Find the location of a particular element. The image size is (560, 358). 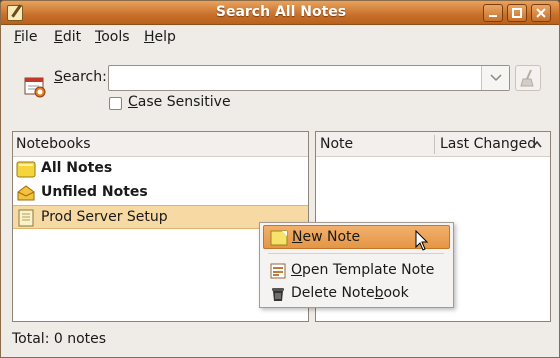

menu-separator is located at coordinates (356, 253).